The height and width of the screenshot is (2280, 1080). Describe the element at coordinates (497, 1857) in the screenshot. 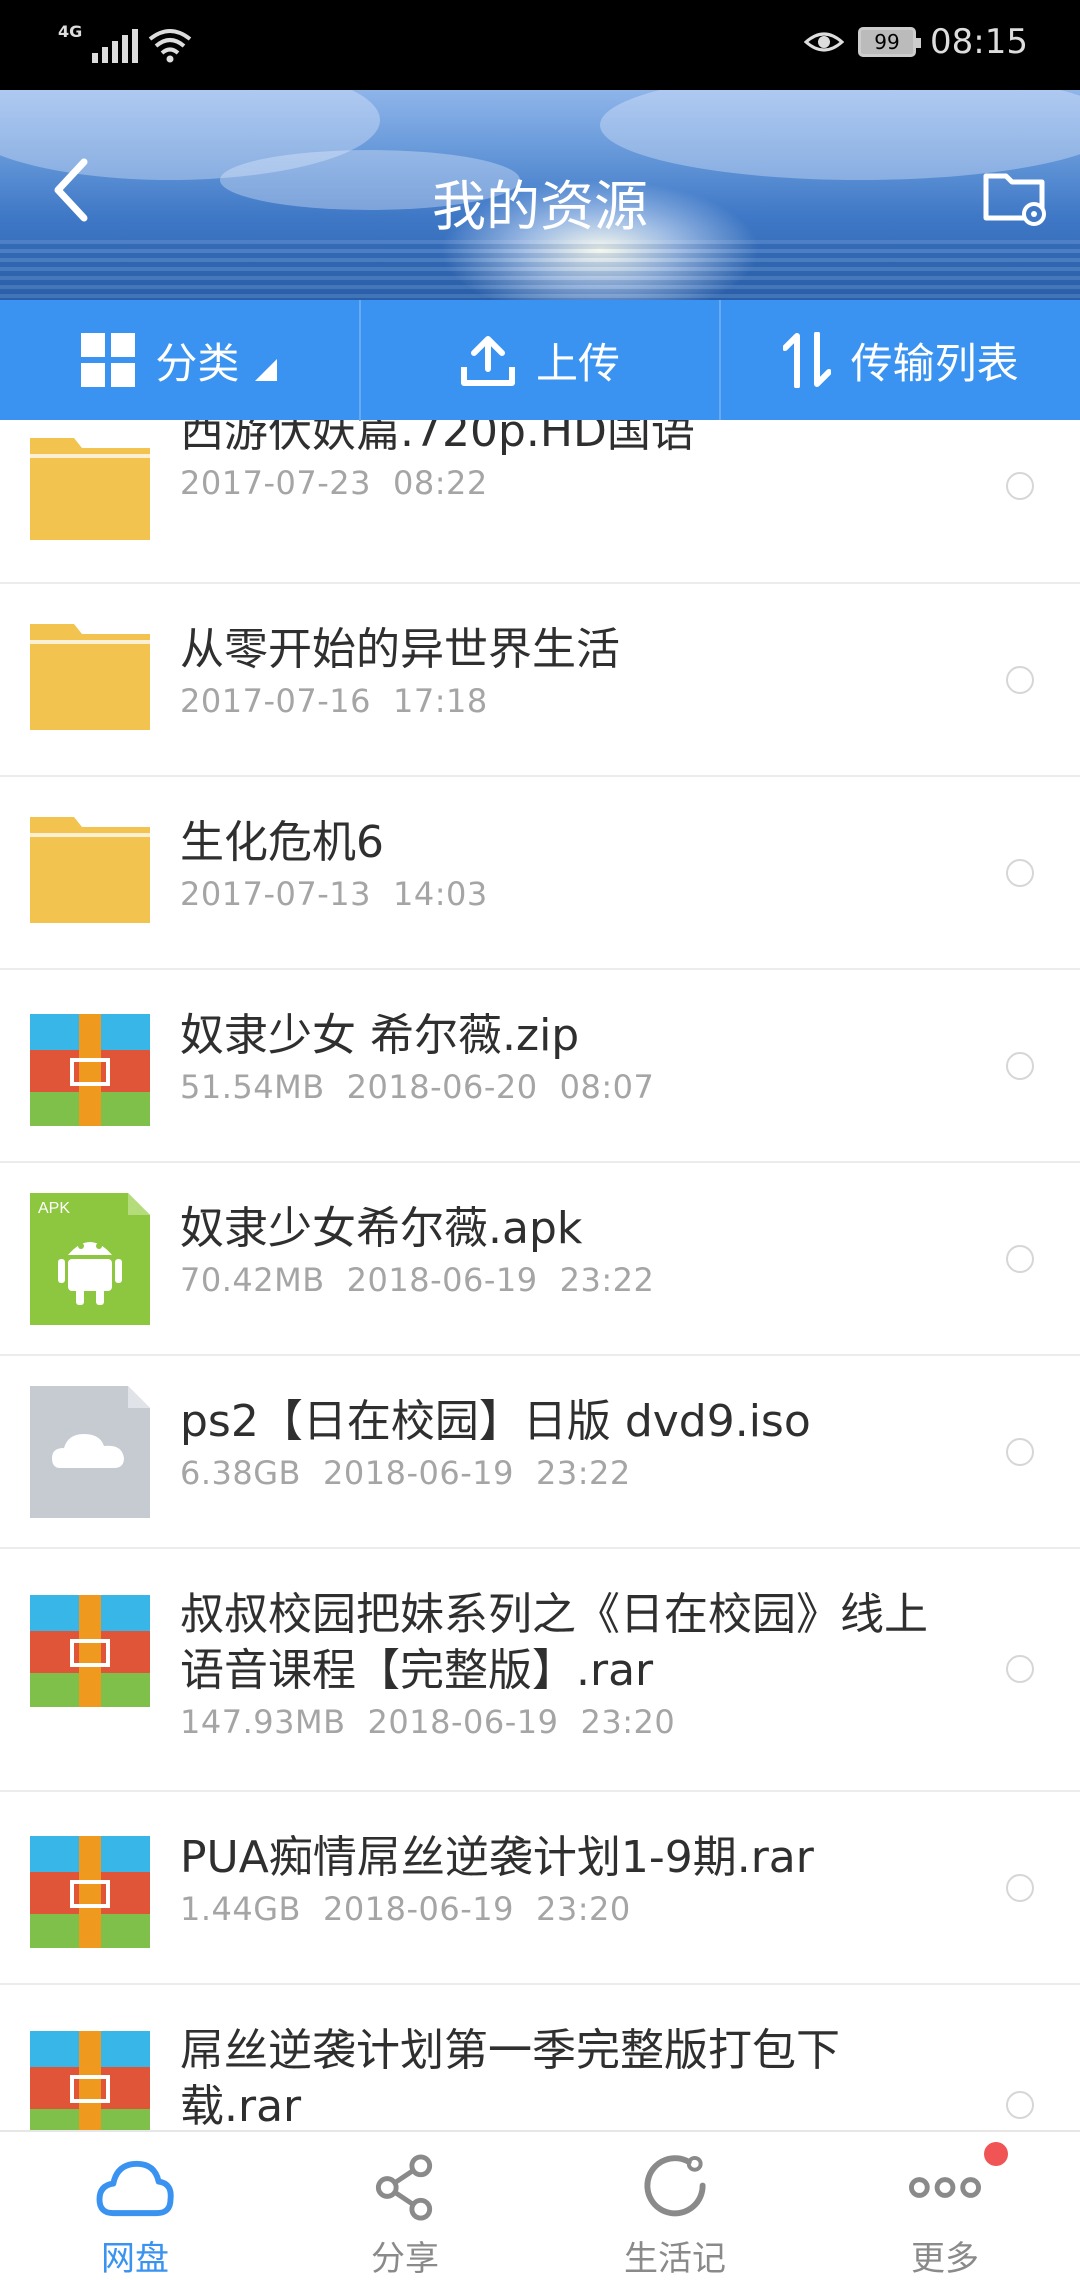

I see `file-name: PUA痴情屌丝逆袭计划1-9期.rar` at that location.